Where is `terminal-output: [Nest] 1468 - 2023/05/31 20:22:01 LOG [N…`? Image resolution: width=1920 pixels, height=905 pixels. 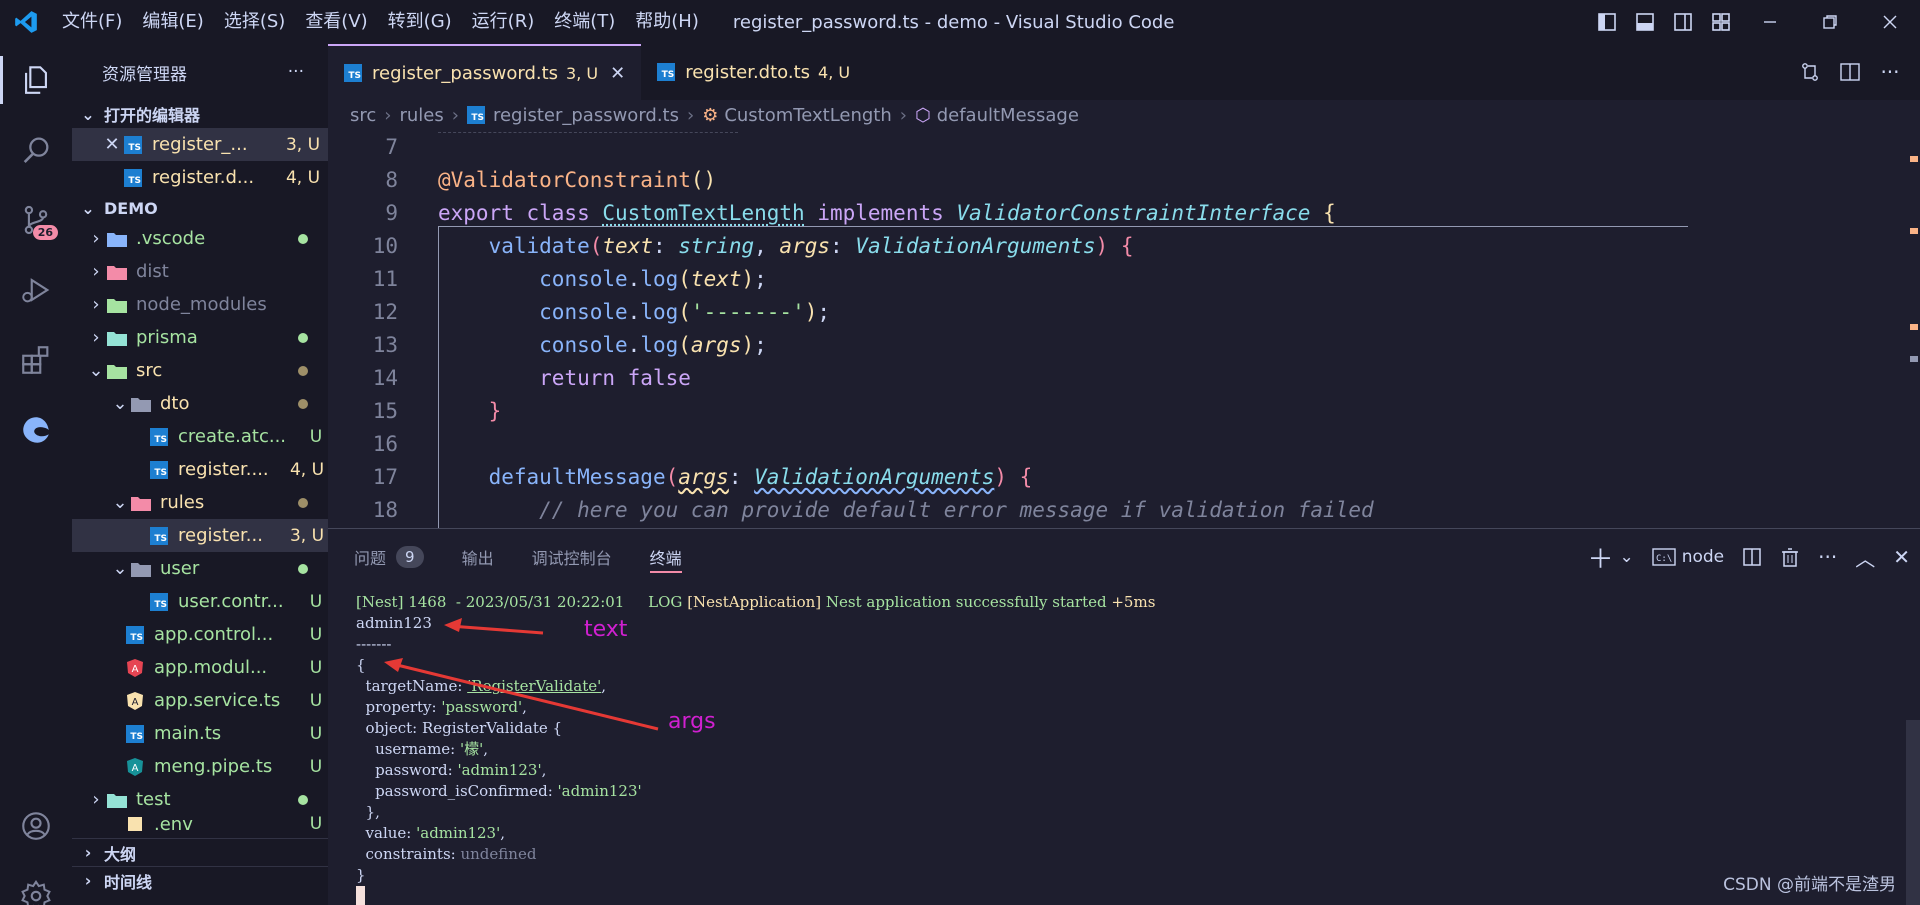
terminal-output: [Nest] 1468 - 2023/05/31 20:22:01 LOG [N… is located at coordinates (755, 748).